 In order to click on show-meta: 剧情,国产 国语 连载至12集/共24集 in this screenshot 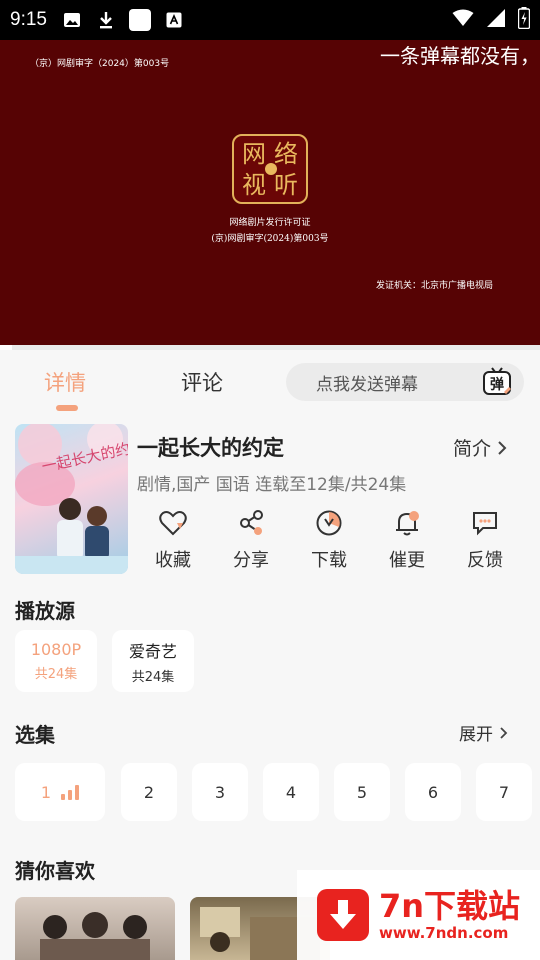, I will do `click(272, 485)`.